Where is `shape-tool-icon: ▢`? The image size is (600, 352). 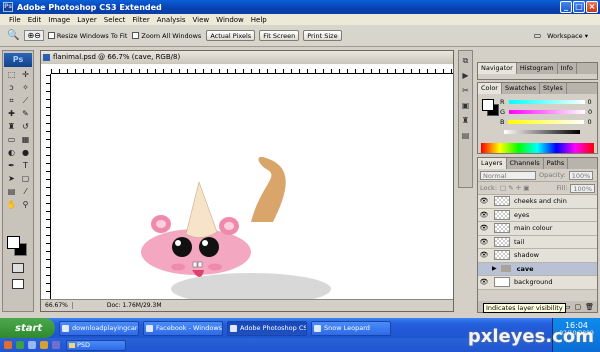
shape-tool-icon: ▢ is located at coordinates (25, 179).